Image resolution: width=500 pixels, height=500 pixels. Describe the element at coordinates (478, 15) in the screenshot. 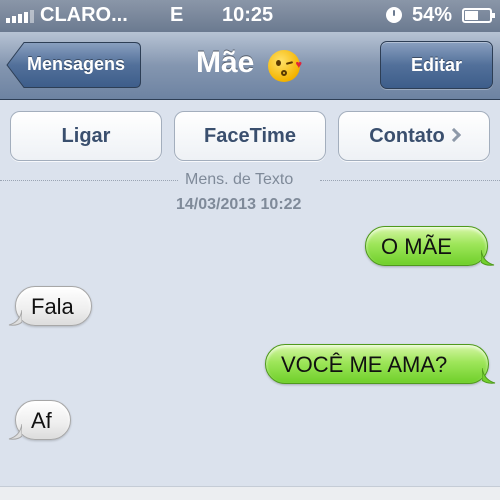

I see `battery-icon` at that location.